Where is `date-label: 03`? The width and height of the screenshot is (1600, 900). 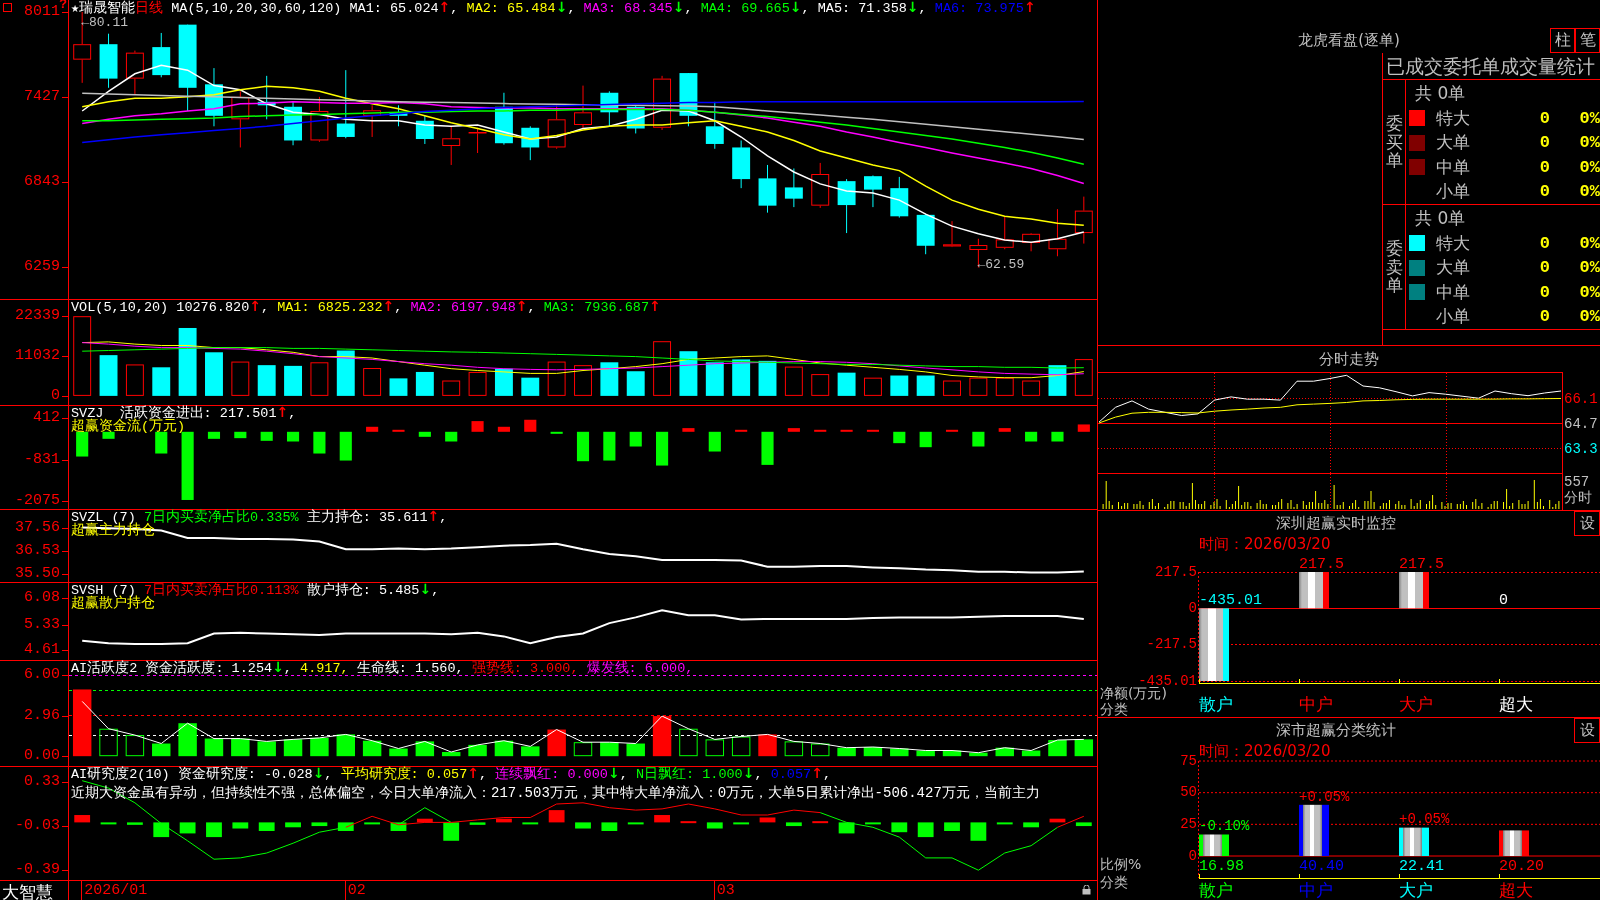
date-label: 03 is located at coordinates (724, 890).